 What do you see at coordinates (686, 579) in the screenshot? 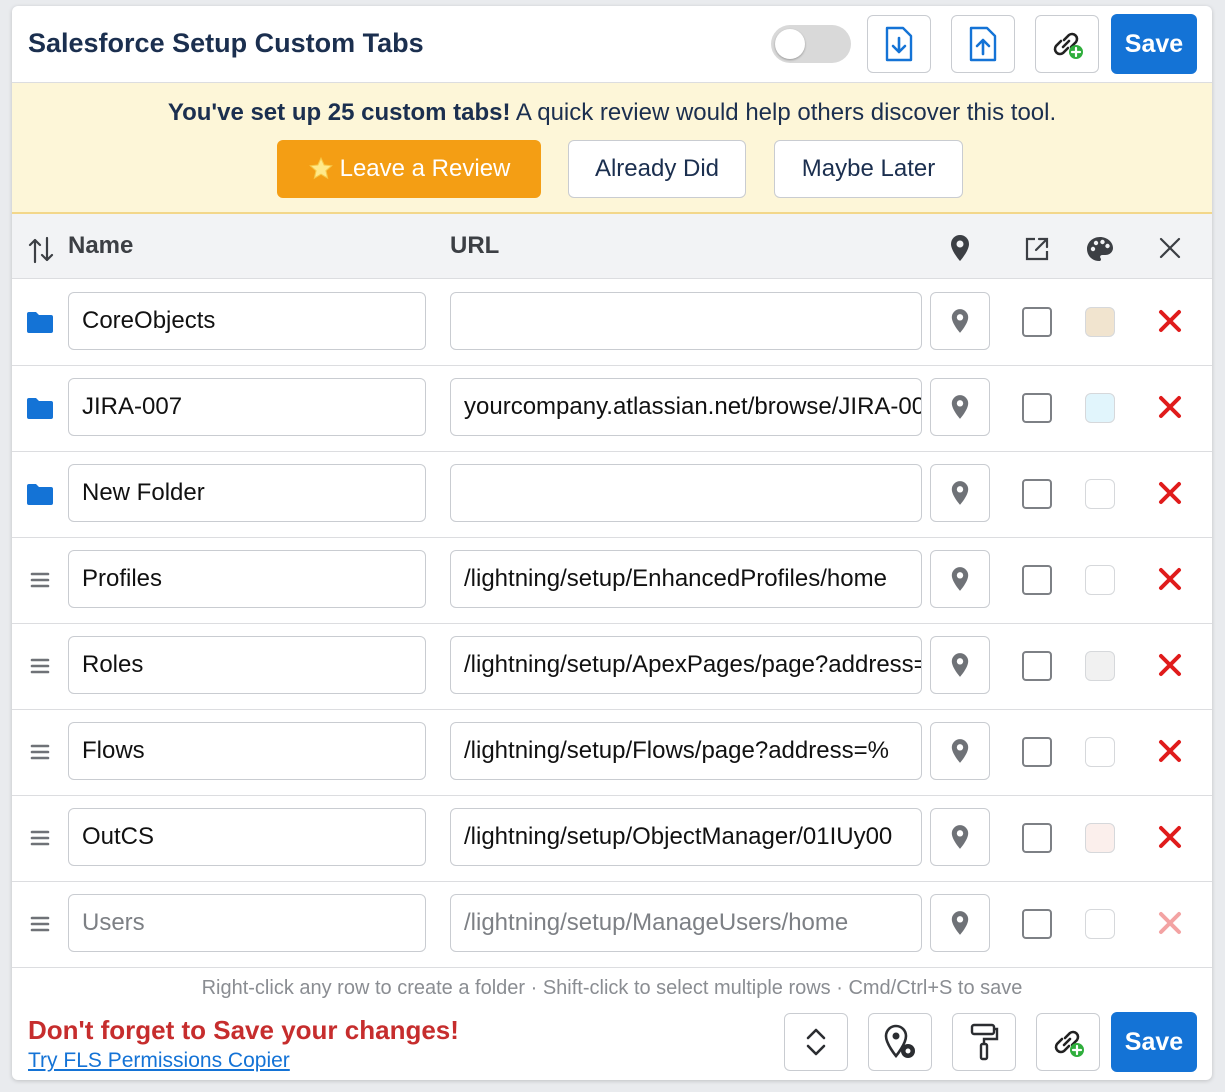
I see `url-input: /lightning/setup/EnhancedProfiles/home` at bounding box center [686, 579].